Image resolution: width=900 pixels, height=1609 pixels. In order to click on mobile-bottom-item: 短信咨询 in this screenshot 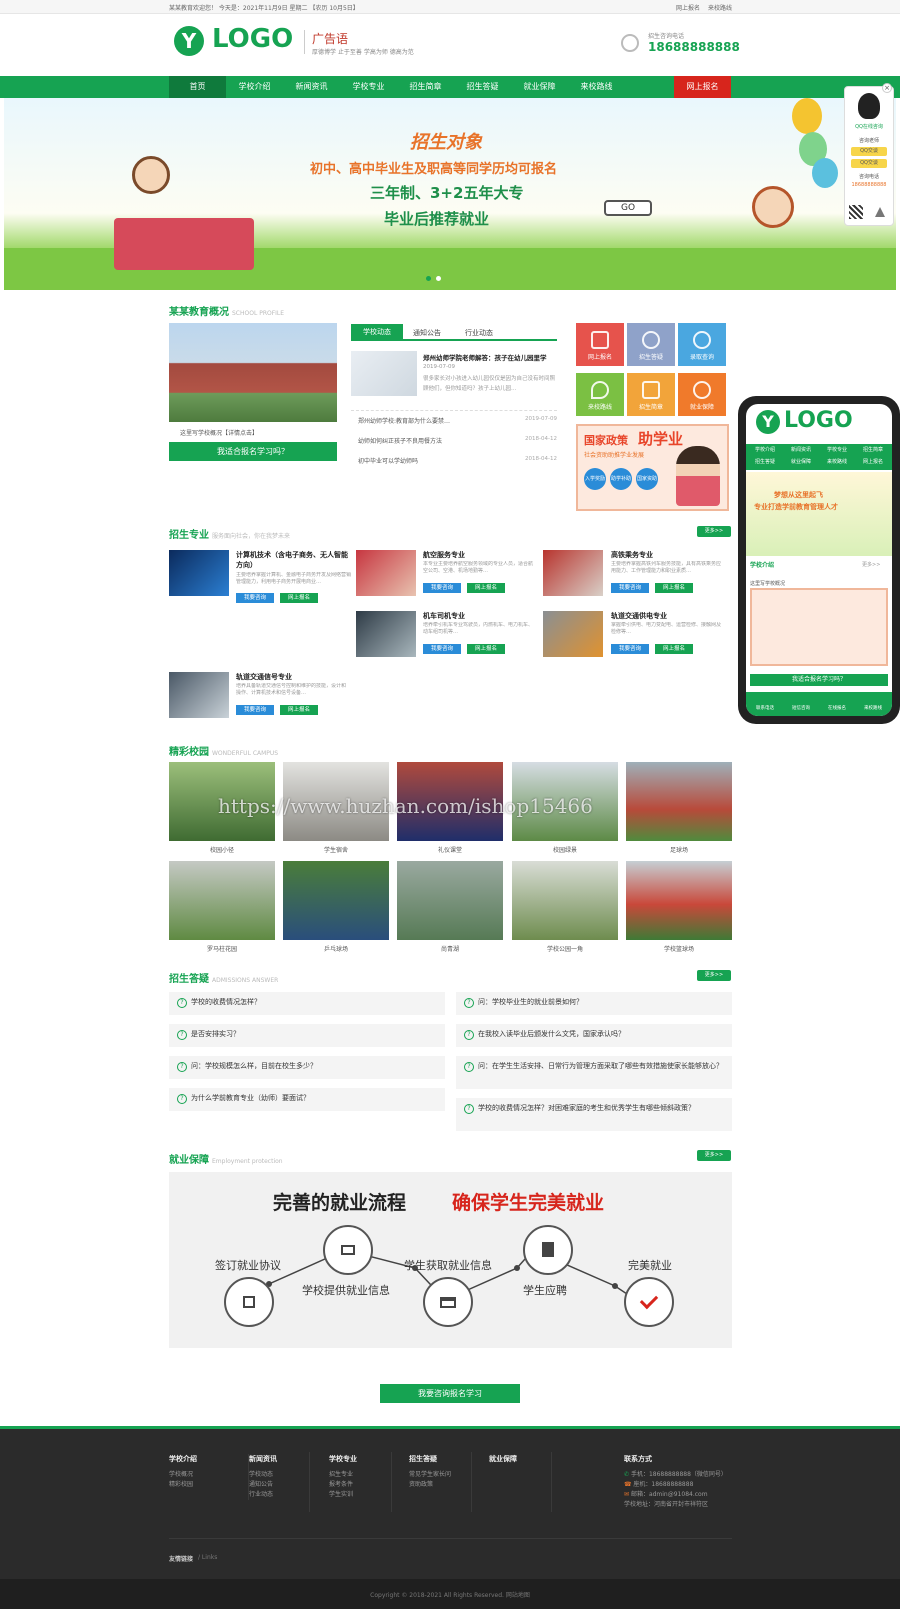, I will do `click(801, 708)`.